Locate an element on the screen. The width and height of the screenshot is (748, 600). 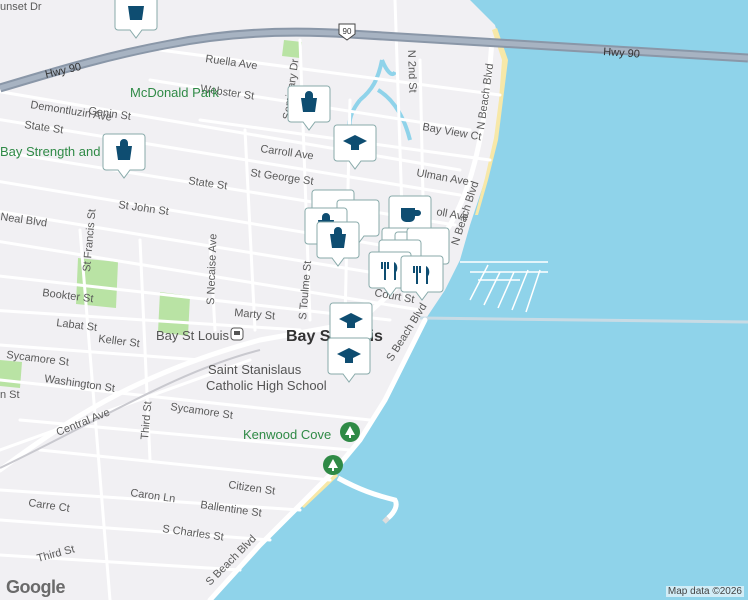
street-label: N 2nd St is located at coordinates (411, 71).